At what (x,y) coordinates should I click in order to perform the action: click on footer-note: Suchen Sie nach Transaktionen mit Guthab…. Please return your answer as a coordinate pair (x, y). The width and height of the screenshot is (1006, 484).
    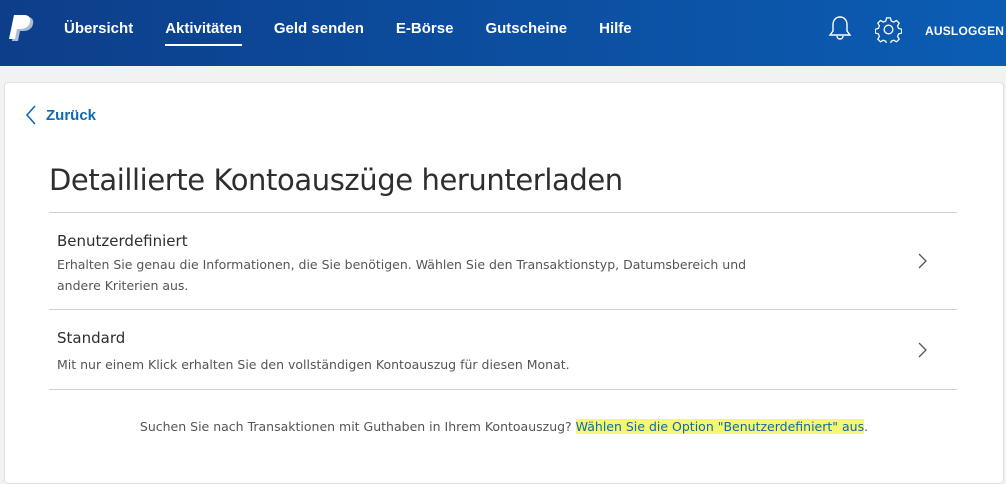
    Looking at the image, I should click on (504, 426).